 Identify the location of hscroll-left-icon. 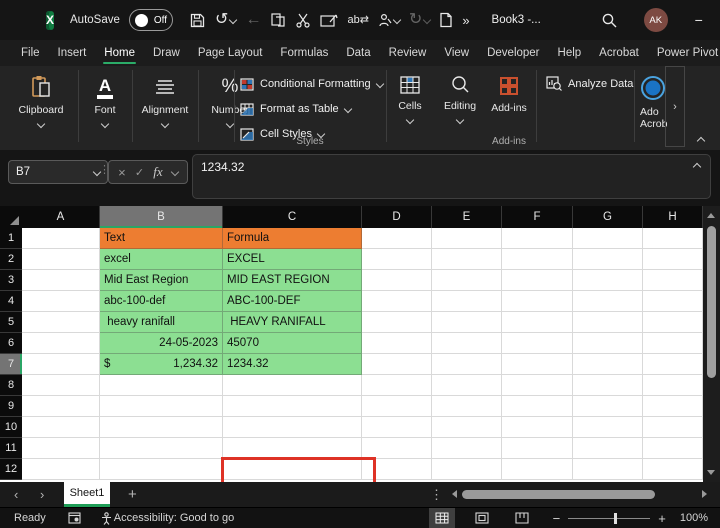
(454, 494).